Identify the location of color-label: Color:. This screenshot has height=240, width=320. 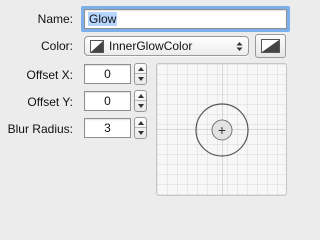
(56, 46).